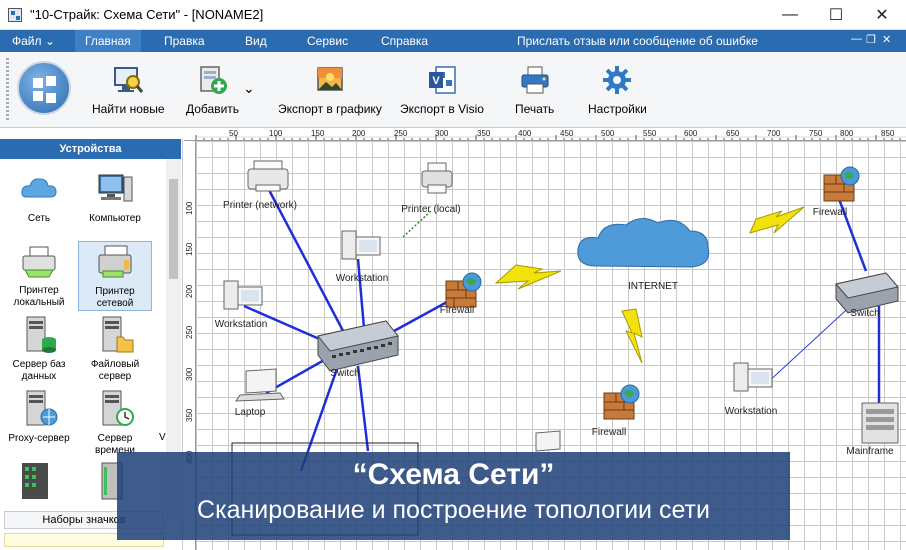 This screenshot has height=550, width=906. What do you see at coordinates (260, 205) in the screenshot?
I see `label-printer-network: Printer (network)` at bounding box center [260, 205].